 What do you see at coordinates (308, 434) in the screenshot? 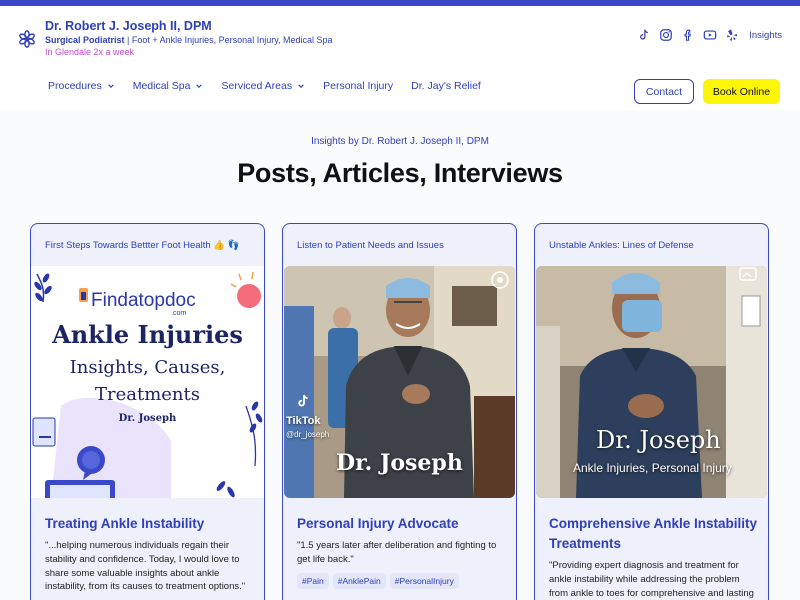
I see `tiktok-handle: @dr_joseph` at bounding box center [308, 434].